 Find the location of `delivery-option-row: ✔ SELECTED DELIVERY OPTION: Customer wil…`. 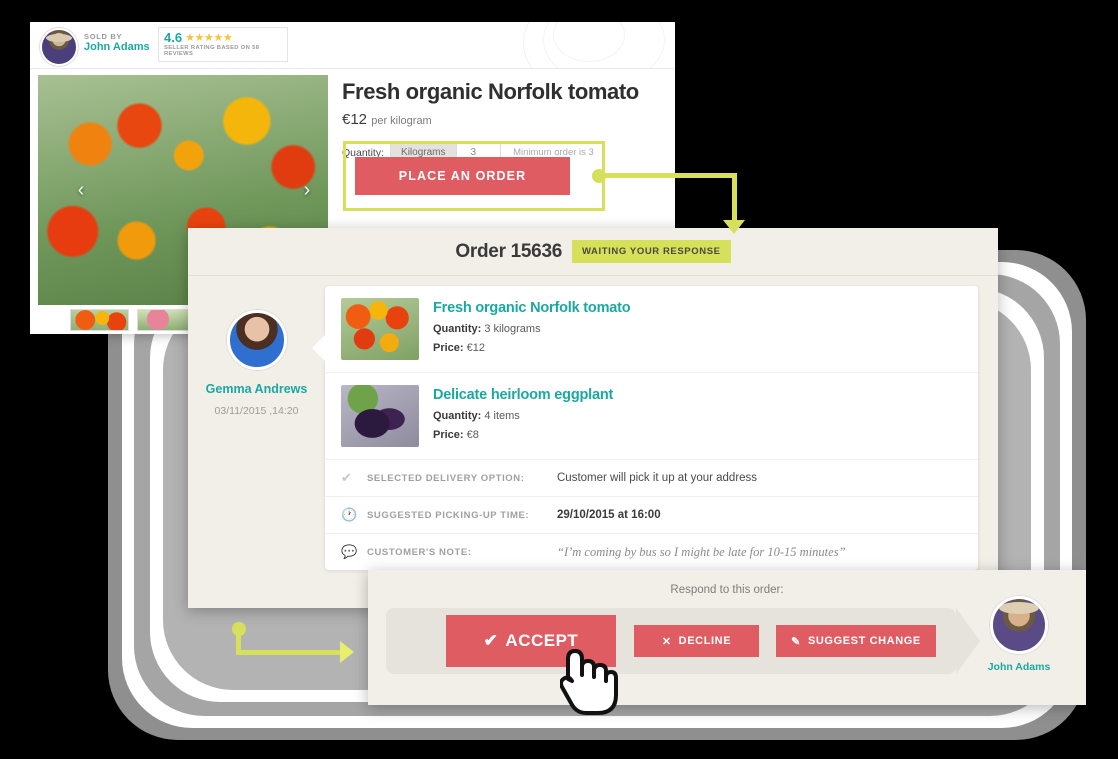

delivery-option-row: ✔ SELECTED DELIVERY OPTION: Customer wil… is located at coordinates (651, 478).